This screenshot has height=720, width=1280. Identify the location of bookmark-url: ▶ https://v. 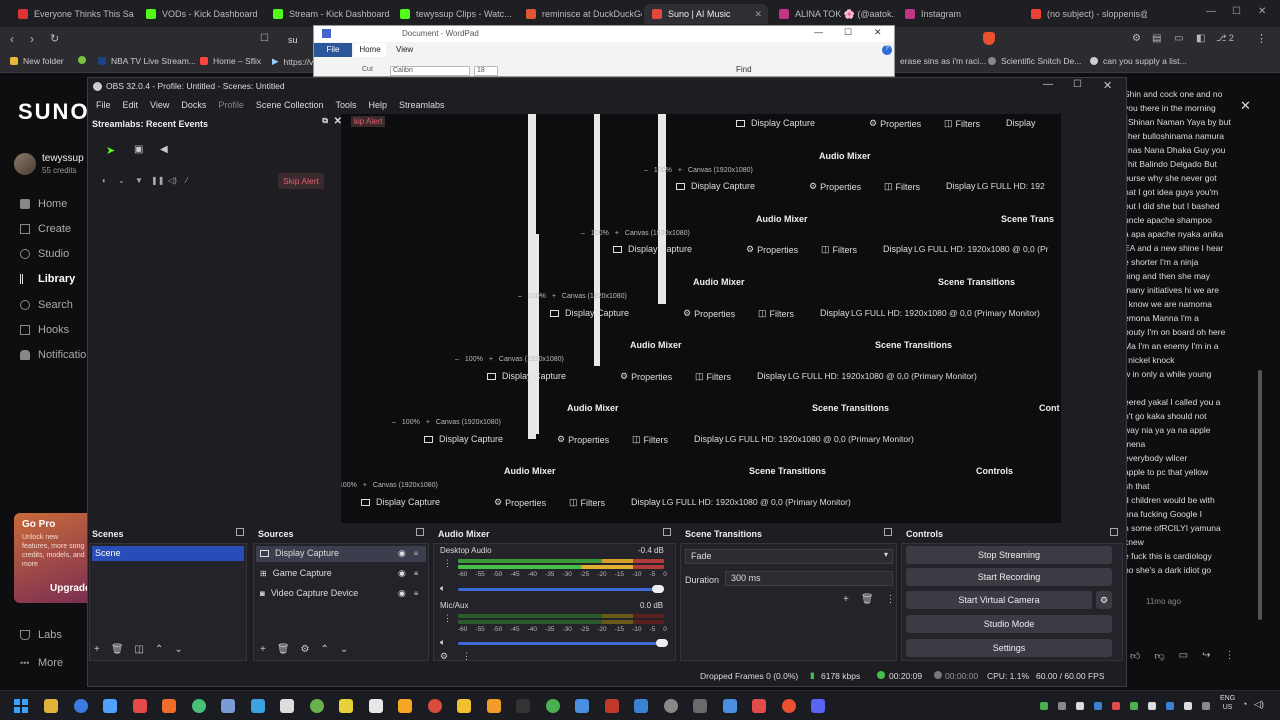
(292, 61).